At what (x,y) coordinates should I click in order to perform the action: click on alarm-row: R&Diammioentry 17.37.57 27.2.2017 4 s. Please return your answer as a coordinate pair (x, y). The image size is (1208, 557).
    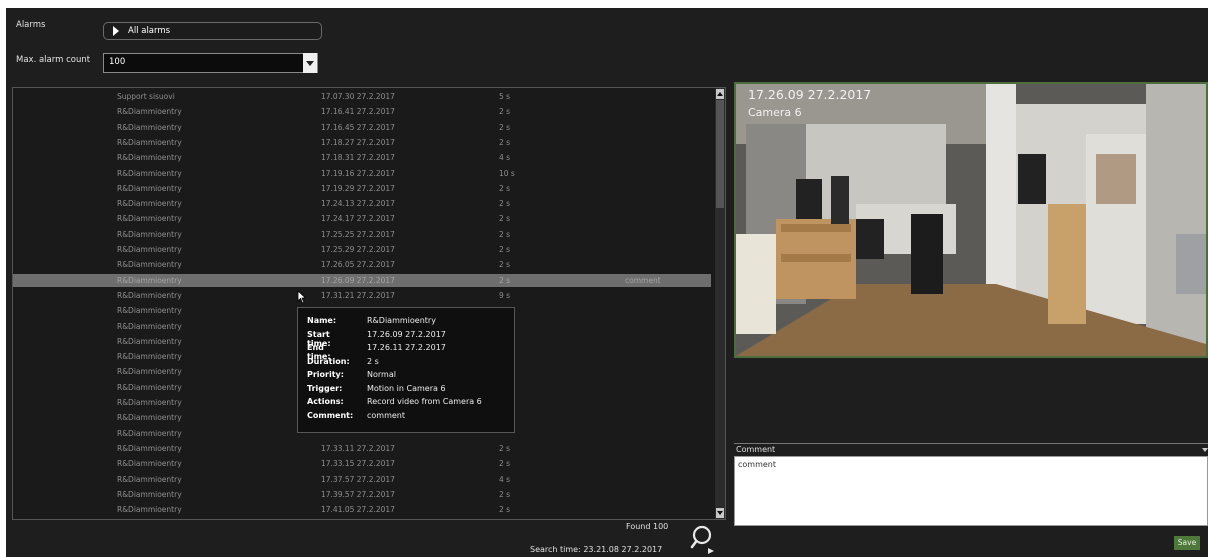
    Looking at the image, I should click on (362, 479).